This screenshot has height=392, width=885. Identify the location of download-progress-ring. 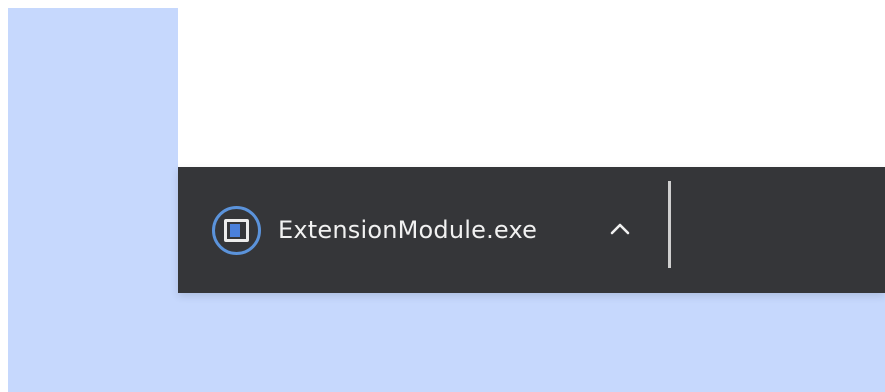
(236, 230).